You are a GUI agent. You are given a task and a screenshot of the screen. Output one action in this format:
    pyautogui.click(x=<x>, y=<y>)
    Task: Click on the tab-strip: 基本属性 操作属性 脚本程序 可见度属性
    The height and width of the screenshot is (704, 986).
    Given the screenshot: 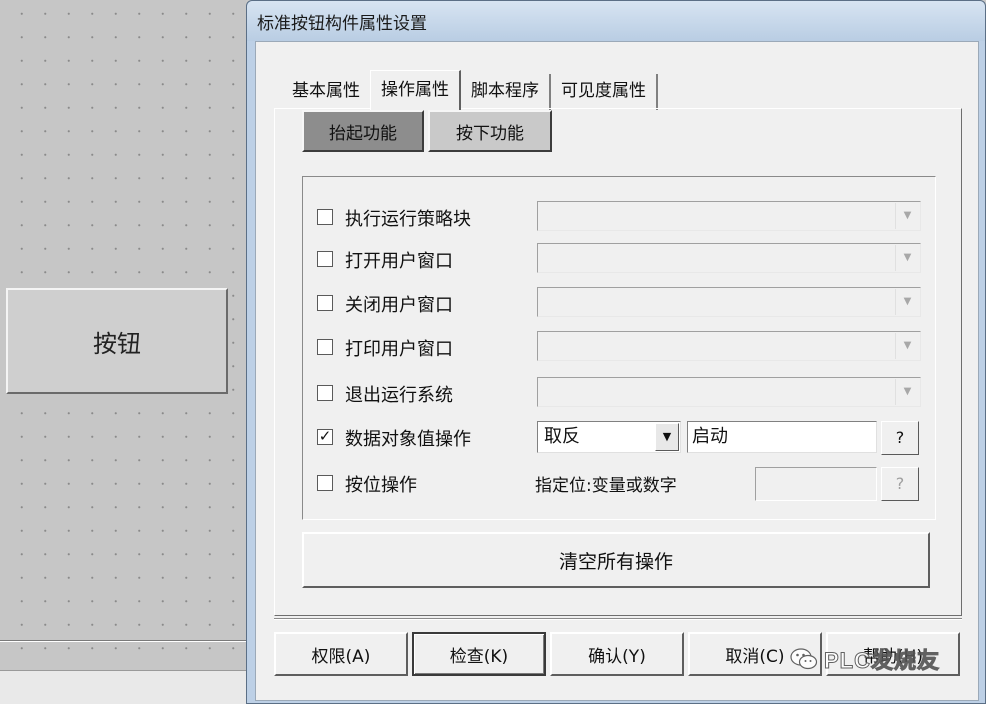 What is the action you would take?
    pyautogui.click(x=470, y=90)
    